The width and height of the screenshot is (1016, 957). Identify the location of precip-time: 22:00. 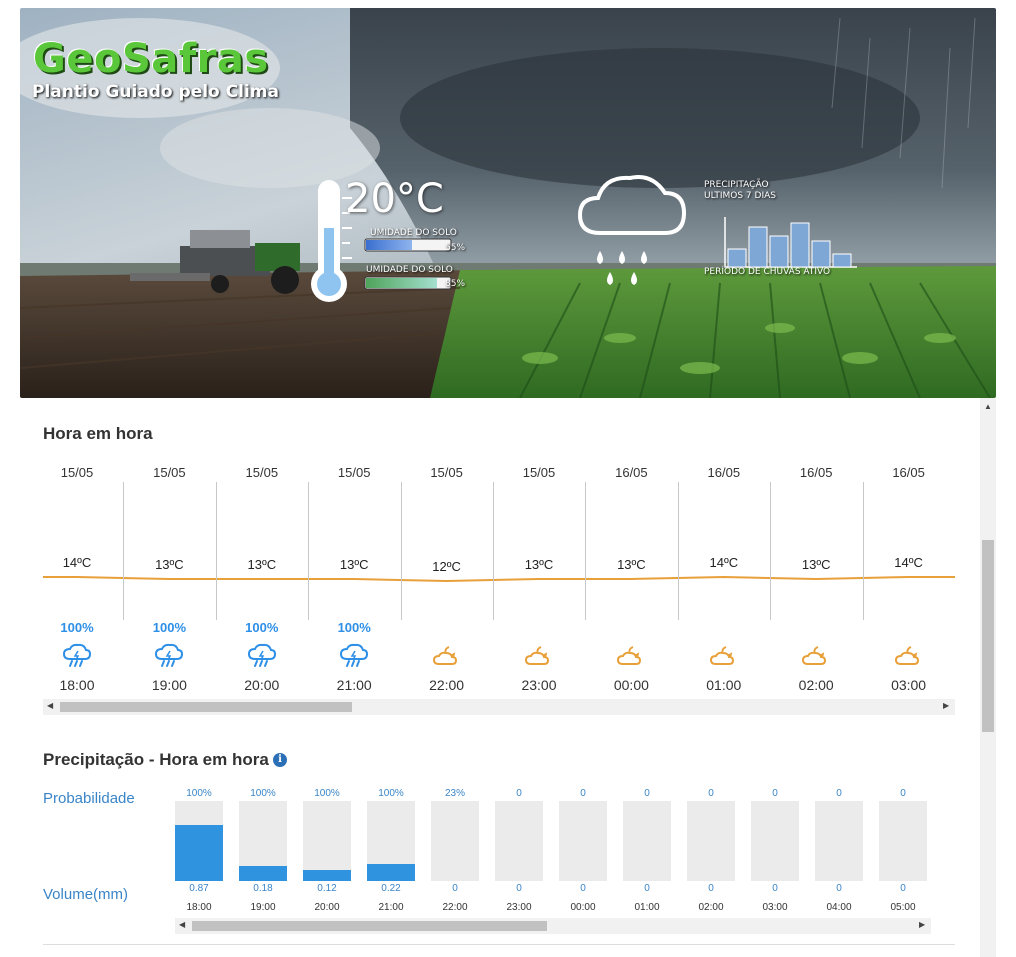
(455, 907).